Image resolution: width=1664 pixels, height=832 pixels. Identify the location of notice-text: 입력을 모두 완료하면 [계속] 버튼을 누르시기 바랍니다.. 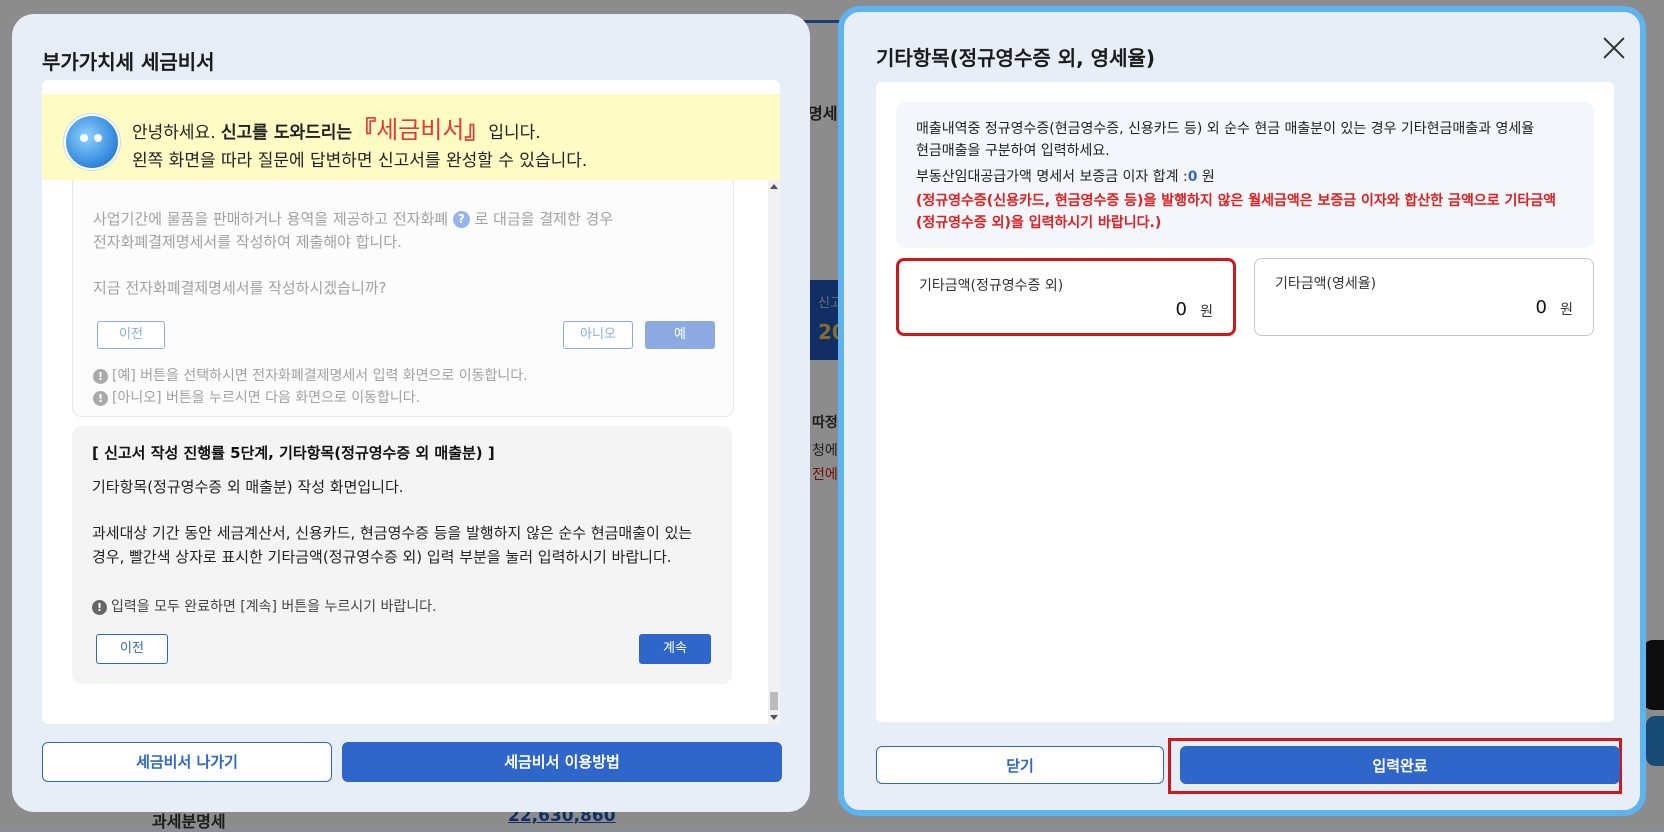
(274, 607).